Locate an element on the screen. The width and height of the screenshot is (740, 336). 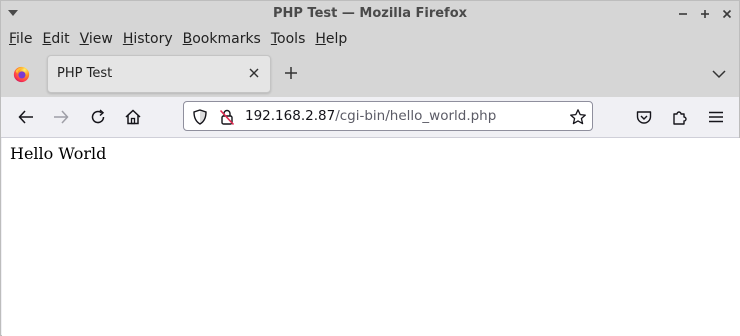
home-icon is located at coordinates (133, 117).